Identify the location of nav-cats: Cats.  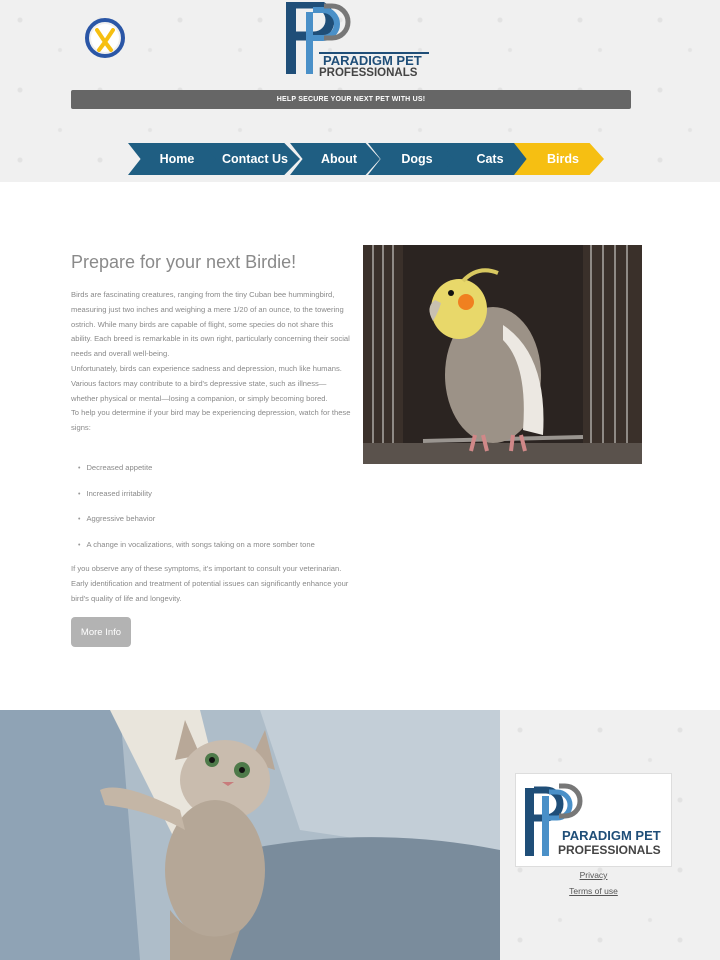
(486, 159).